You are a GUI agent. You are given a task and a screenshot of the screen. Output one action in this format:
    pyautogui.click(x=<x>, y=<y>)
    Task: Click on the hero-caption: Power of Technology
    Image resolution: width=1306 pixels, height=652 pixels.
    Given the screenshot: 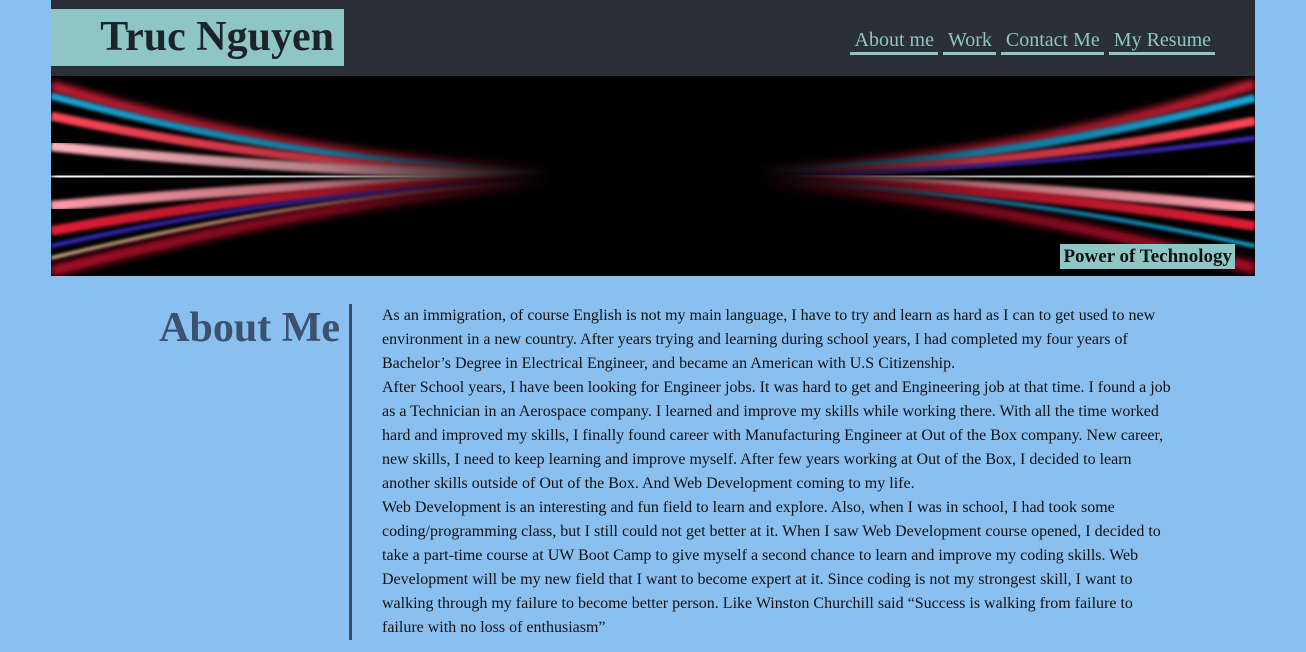 What is the action you would take?
    pyautogui.click(x=1147, y=256)
    